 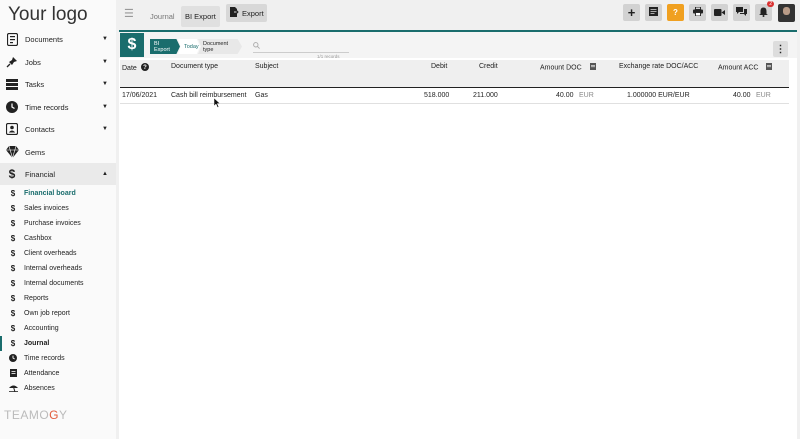 What do you see at coordinates (144, 68) in the screenshot?
I see `help-circle-icon: ?` at bounding box center [144, 68].